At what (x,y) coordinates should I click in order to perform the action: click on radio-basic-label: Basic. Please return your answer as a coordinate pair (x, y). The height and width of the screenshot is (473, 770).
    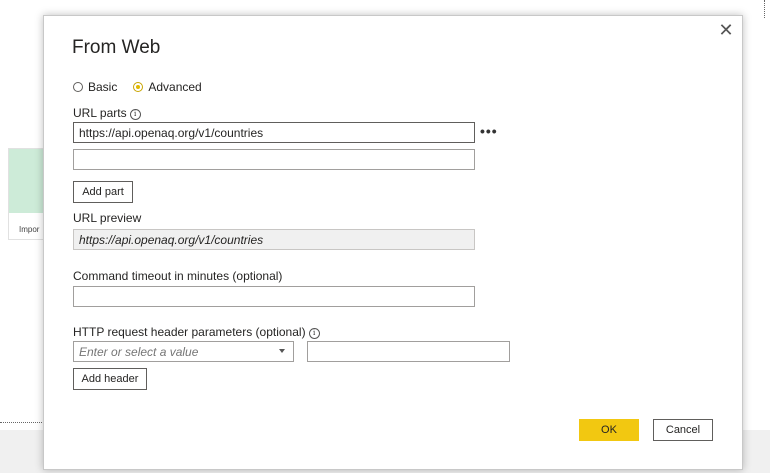
    Looking at the image, I should click on (102, 87).